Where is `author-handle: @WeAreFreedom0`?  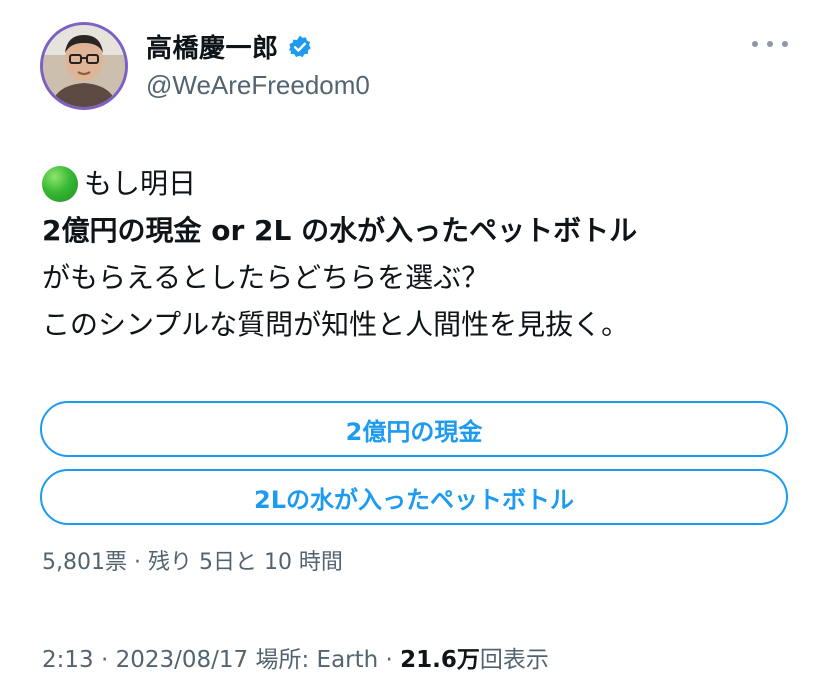
author-handle: @WeAreFreedom0 is located at coordinates (258, 85).